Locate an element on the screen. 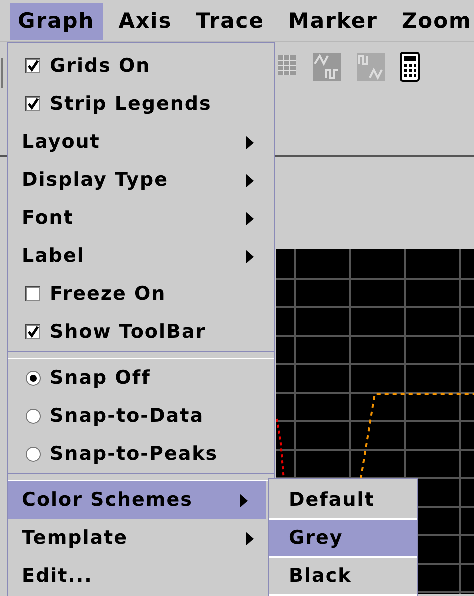 This screenshot has width=474, height=596. menu-item: Grey is located at coordinates (343, 539).